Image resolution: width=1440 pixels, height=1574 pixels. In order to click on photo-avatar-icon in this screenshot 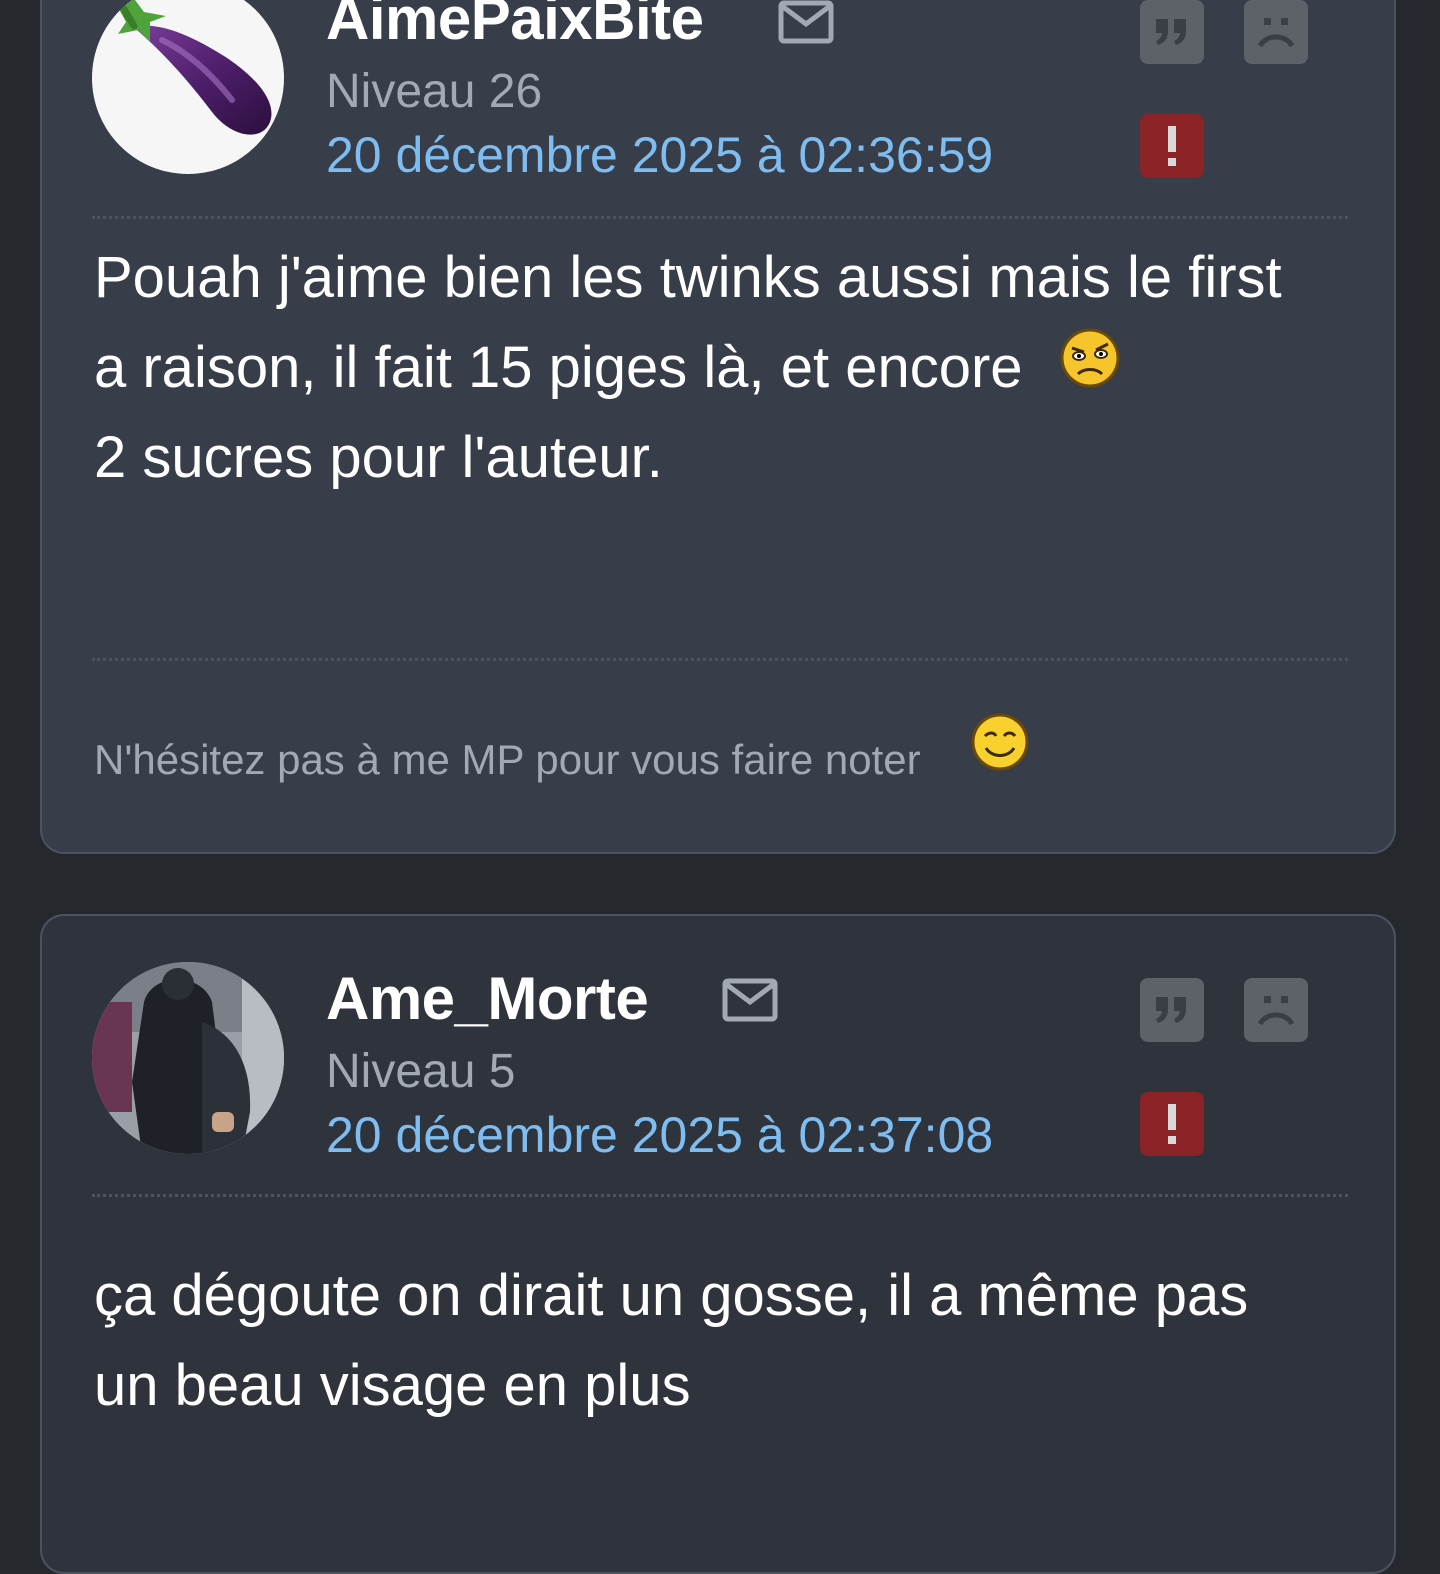, I will do `click(188, 1058)`.